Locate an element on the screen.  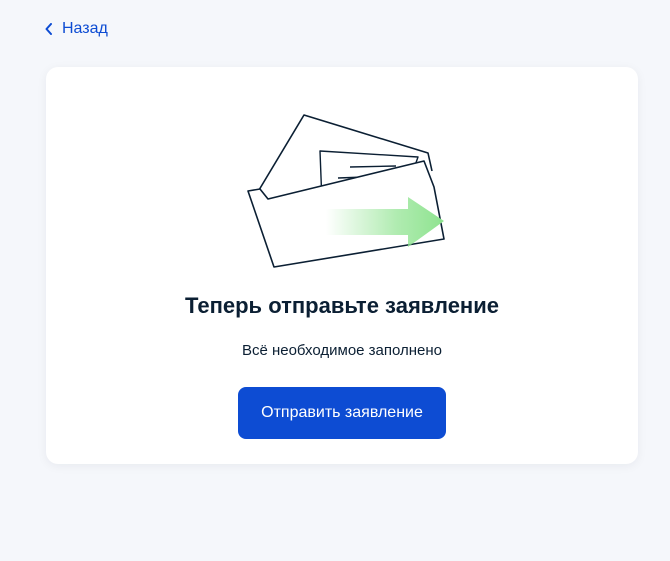
back-link: Назад is located at coordinates (76, 29).